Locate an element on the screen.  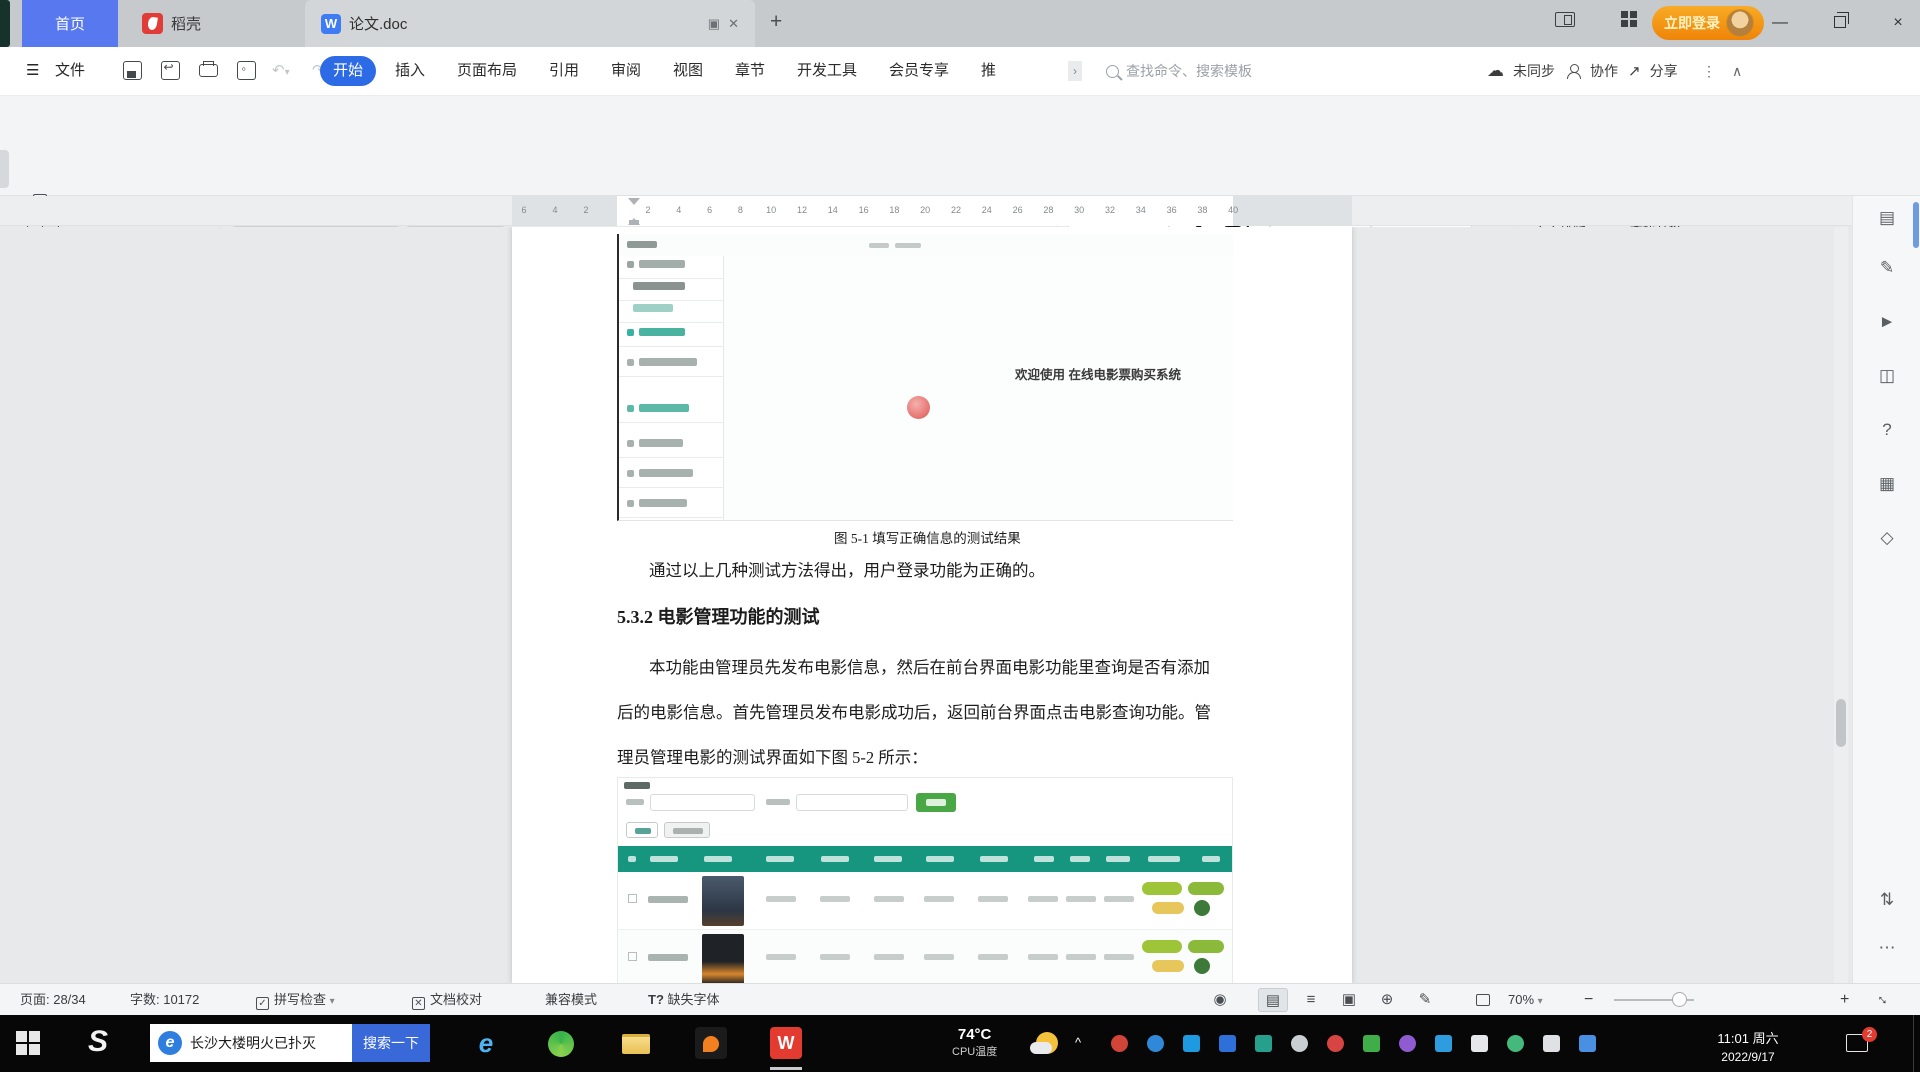
bluetooth-icon is located at coordinates (1443, 1043).